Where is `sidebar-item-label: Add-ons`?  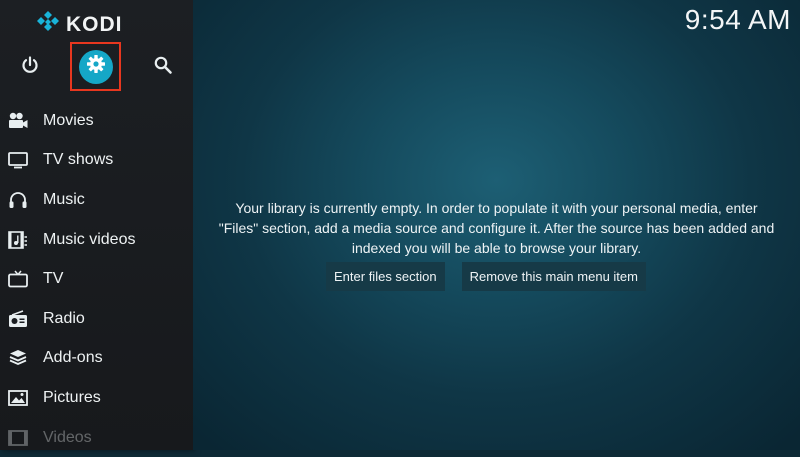
sidebar-item-label: Add-ons is located at coordinates (73, 358).